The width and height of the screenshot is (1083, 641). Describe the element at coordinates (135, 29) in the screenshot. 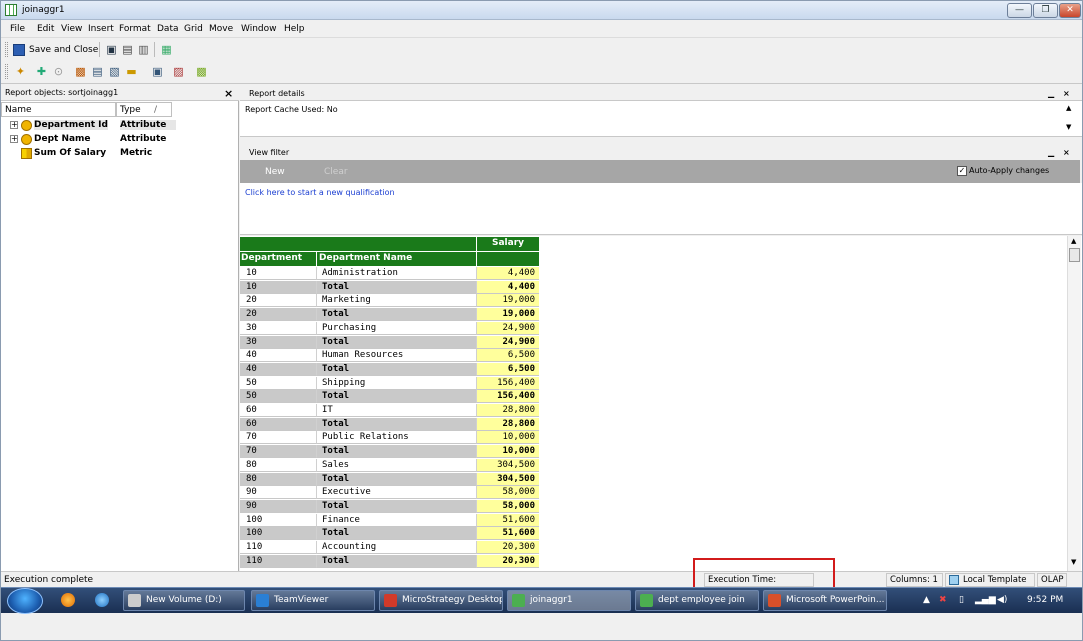

I see `menu-format: Format` at that location.